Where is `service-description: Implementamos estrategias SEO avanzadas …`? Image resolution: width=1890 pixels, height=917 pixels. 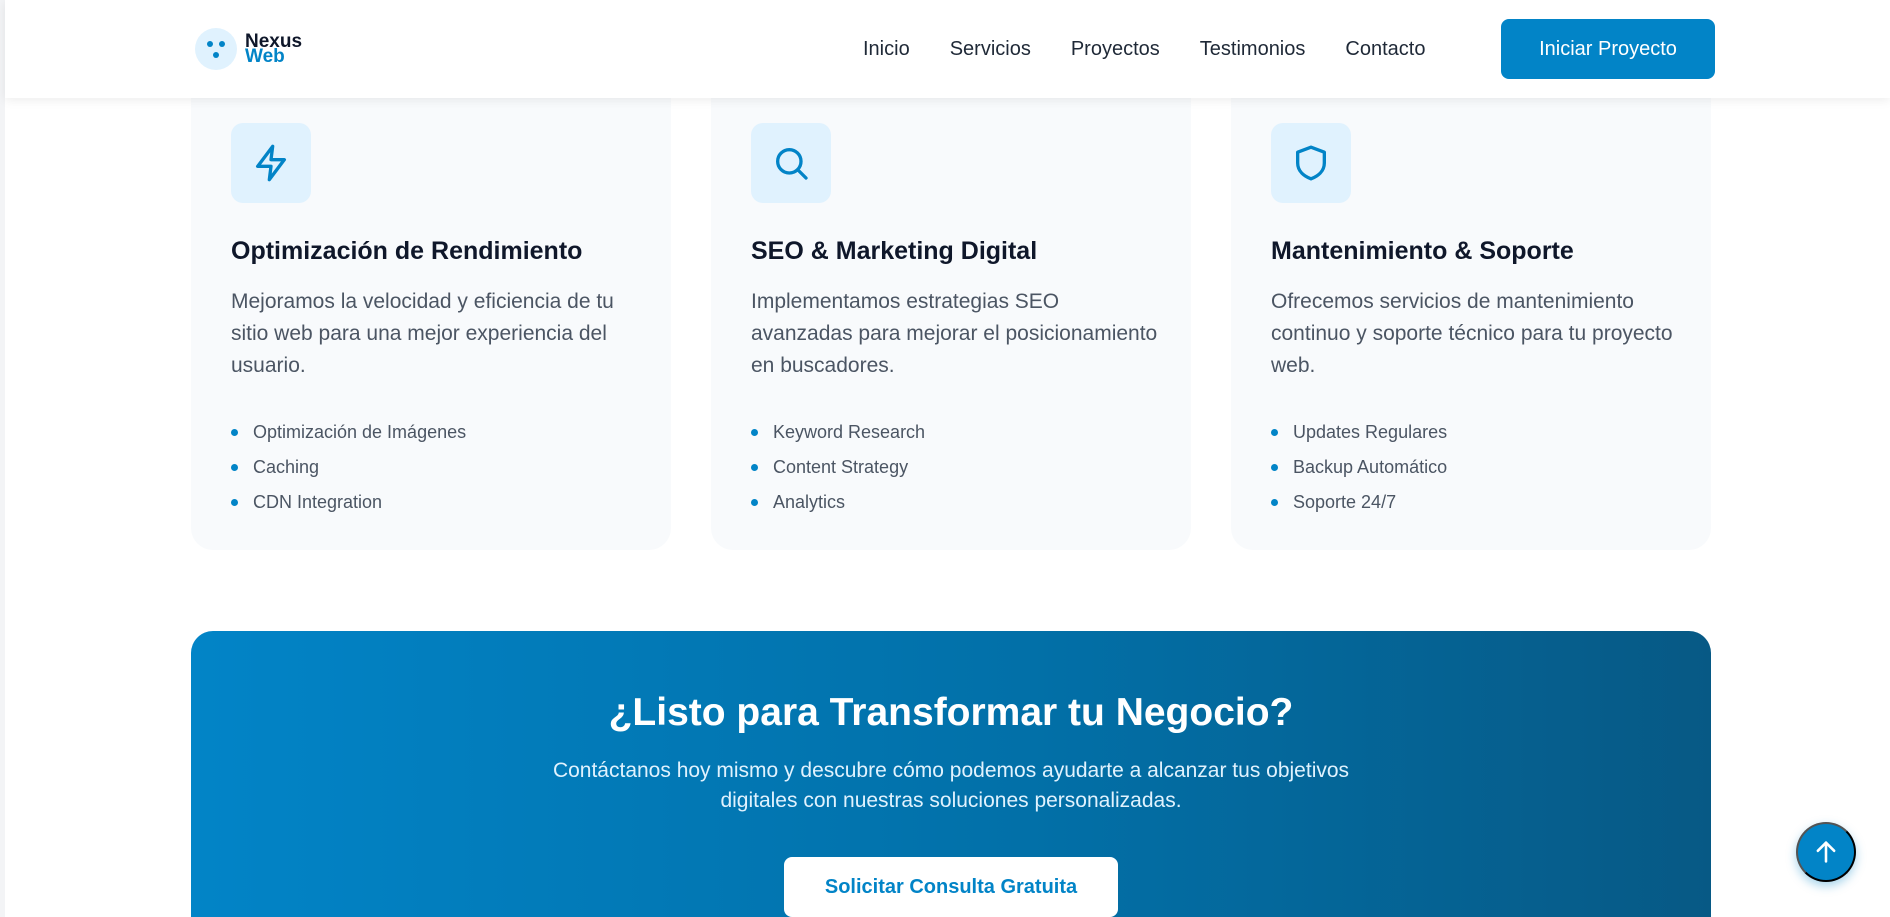 service-description: Implementamos estrategias SEO avanzadas … is located at coordinates (954, 333).